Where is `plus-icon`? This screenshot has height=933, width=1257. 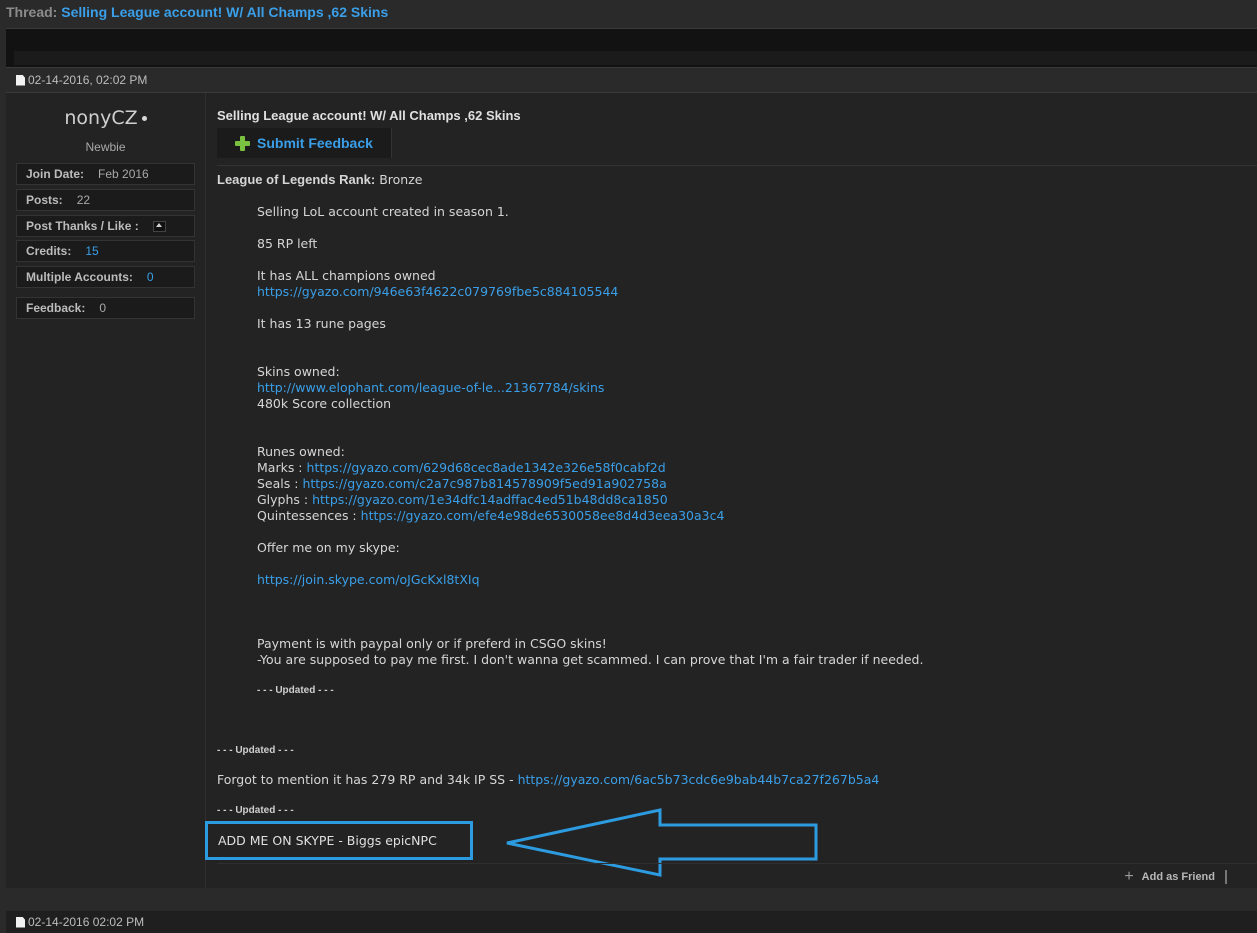
plus-icon is located at coordinates (242, 143).